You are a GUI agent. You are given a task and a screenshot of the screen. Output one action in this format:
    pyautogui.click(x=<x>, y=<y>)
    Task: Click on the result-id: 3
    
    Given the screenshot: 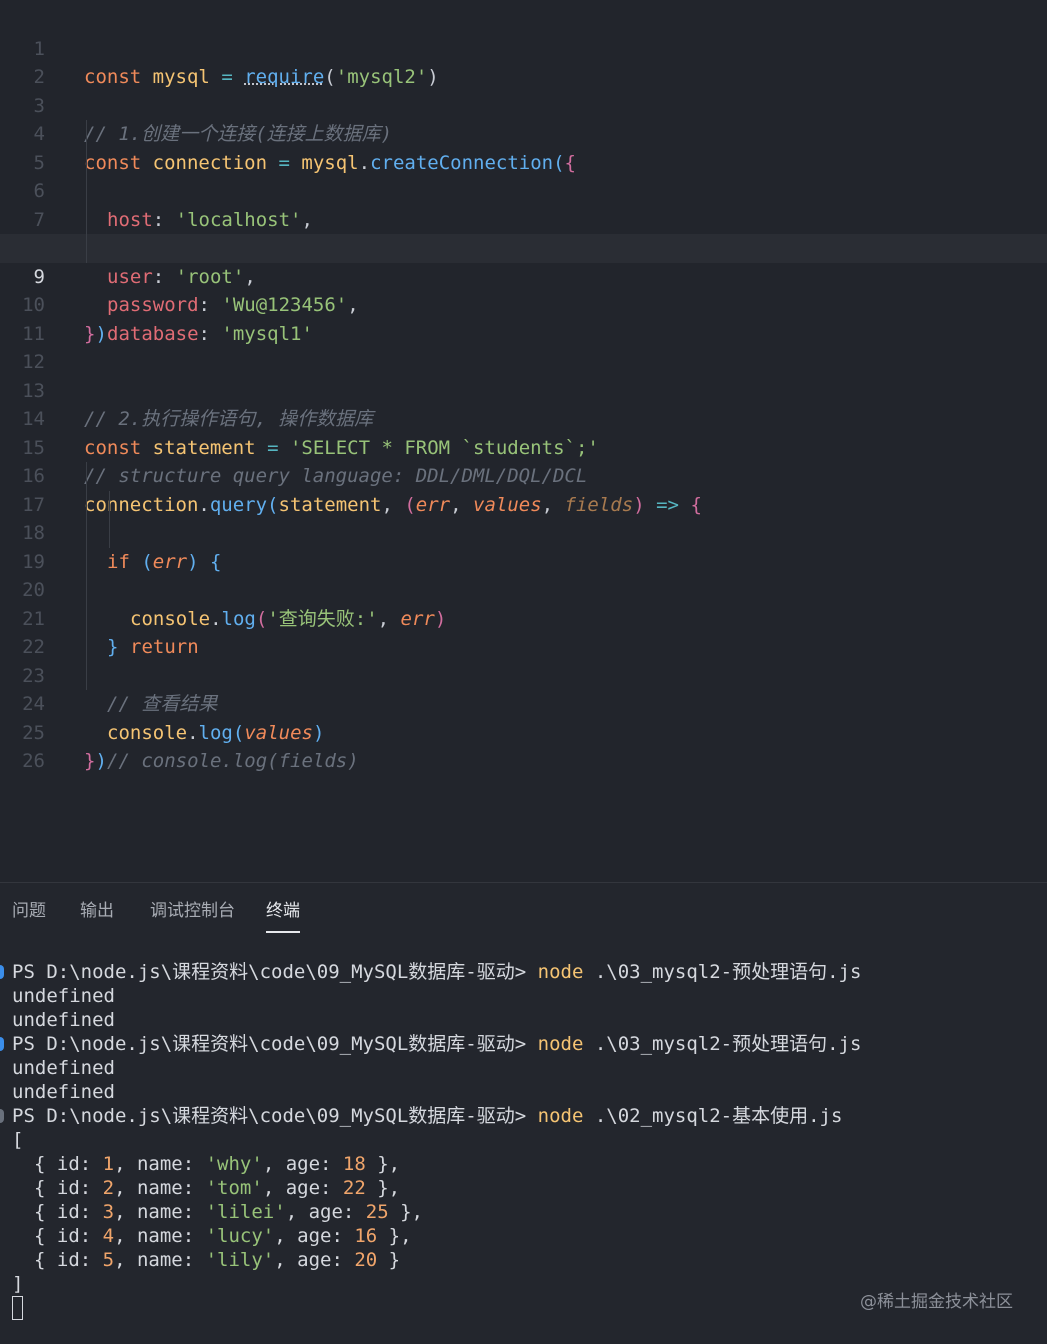 What is the action you would take?
    pyautogui.click(x=108, y=1212)
    